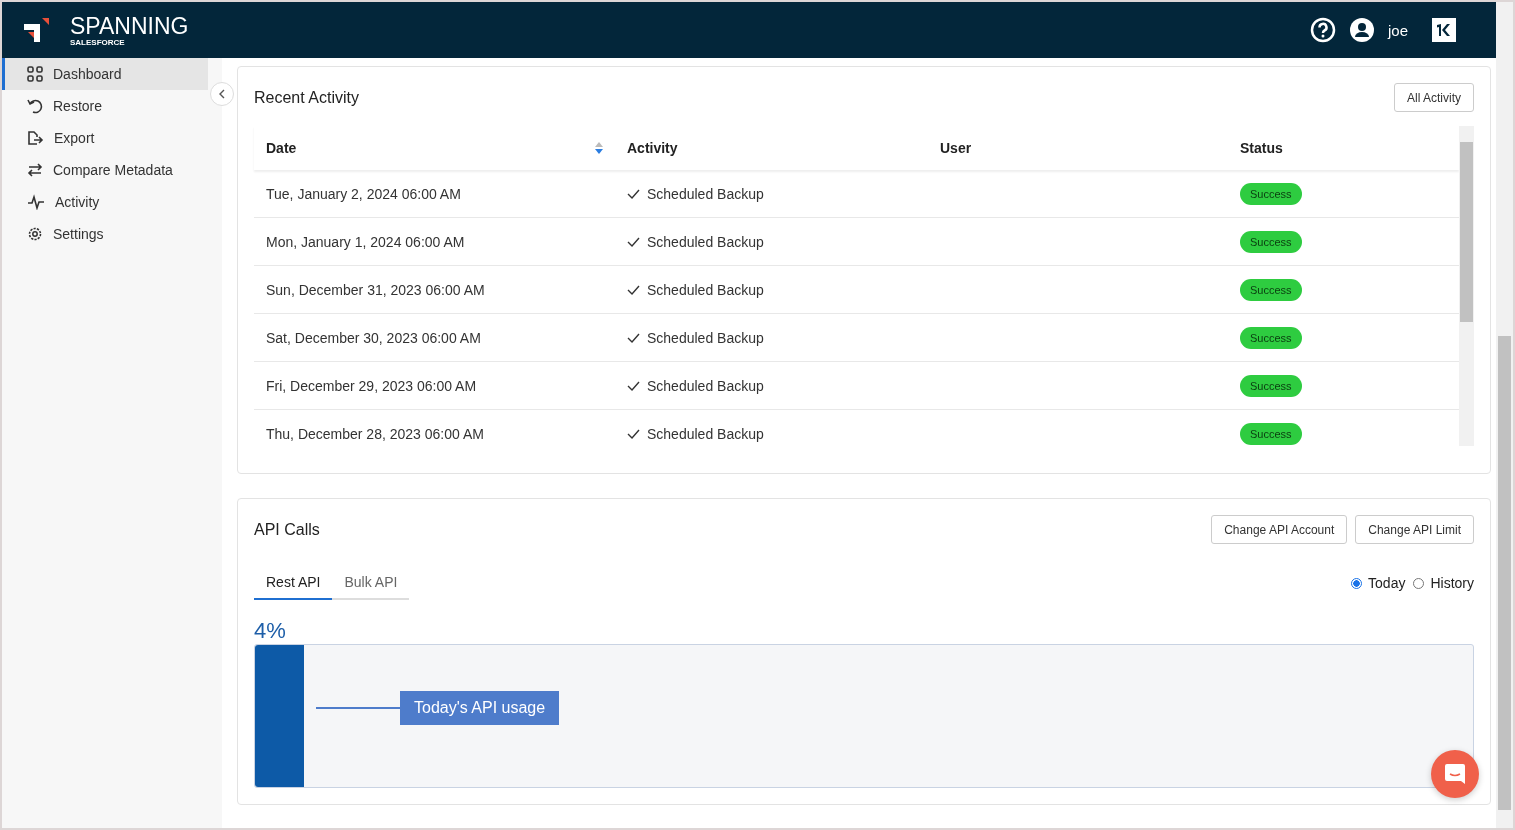 Image resolution: width=1515 pixels, height=830 pixels. I want to click on brand-logo-icon, so click(1444, 30).